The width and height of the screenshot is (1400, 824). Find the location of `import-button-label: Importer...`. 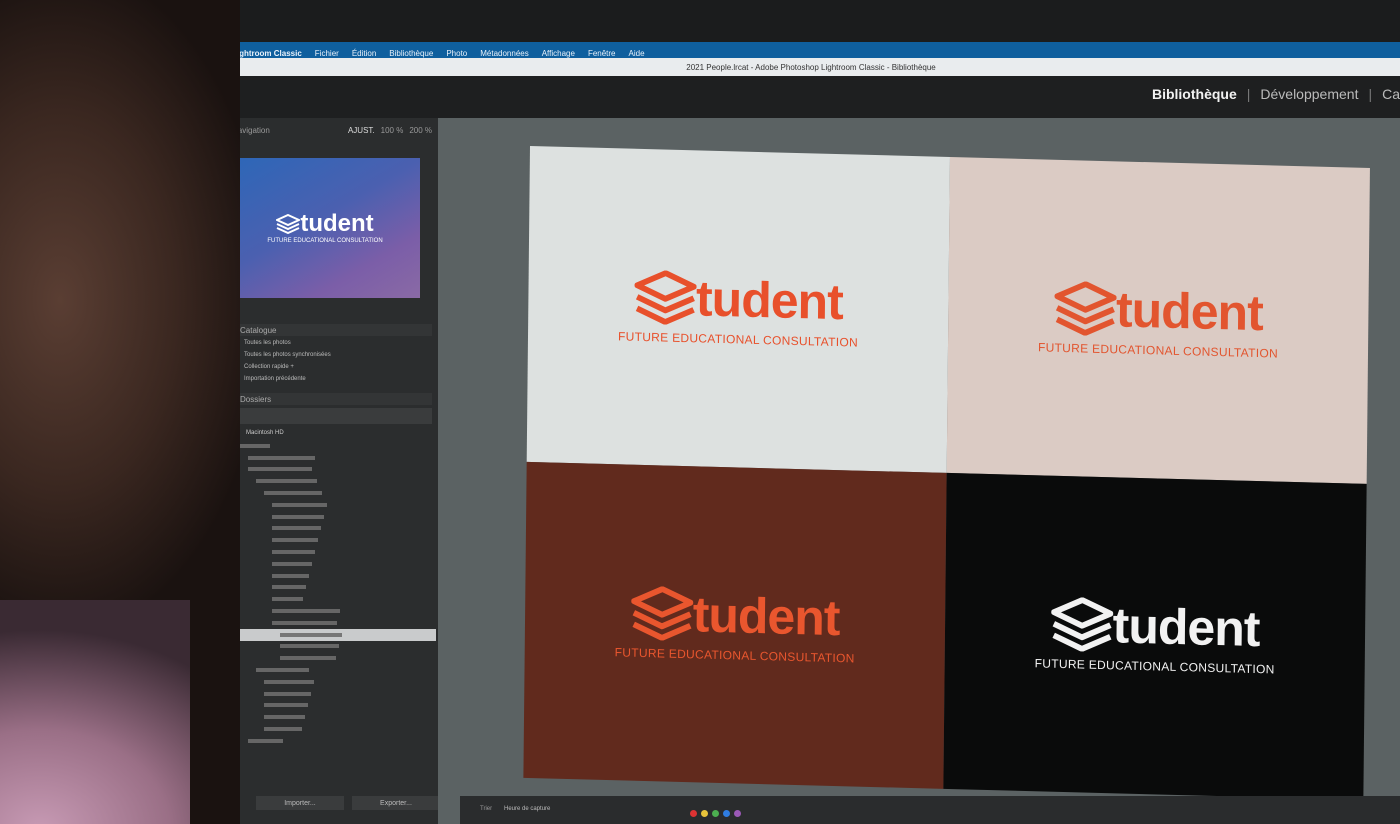

import-button-label: Importer... is located at coordinates (300, 803).